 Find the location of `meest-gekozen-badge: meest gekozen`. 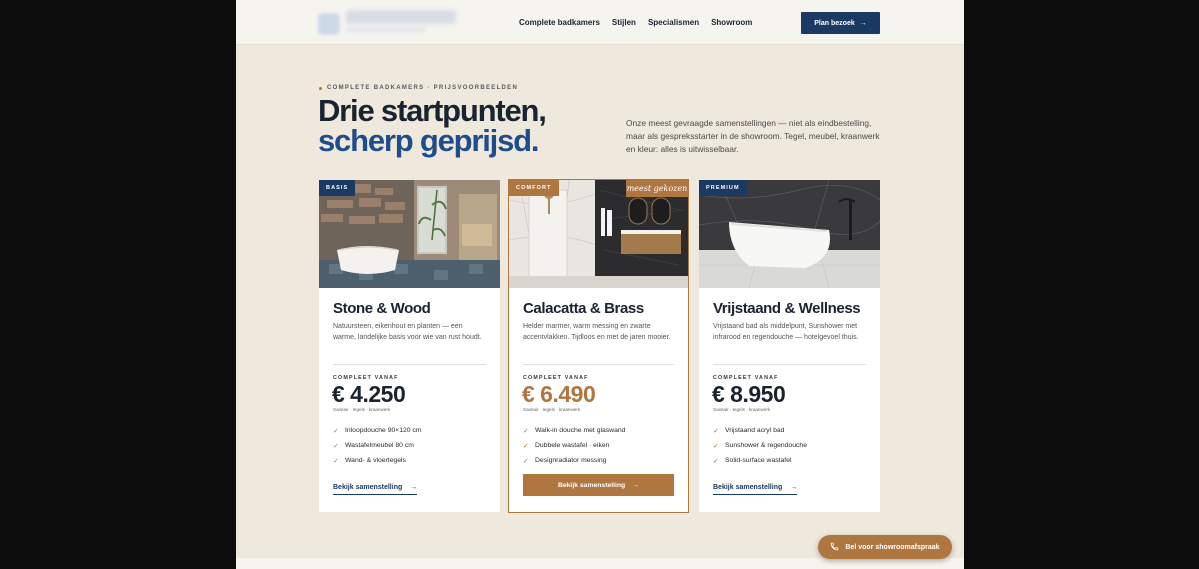

meest-gekozen-badge: meest gekozen is located at coordinates (657, 188).